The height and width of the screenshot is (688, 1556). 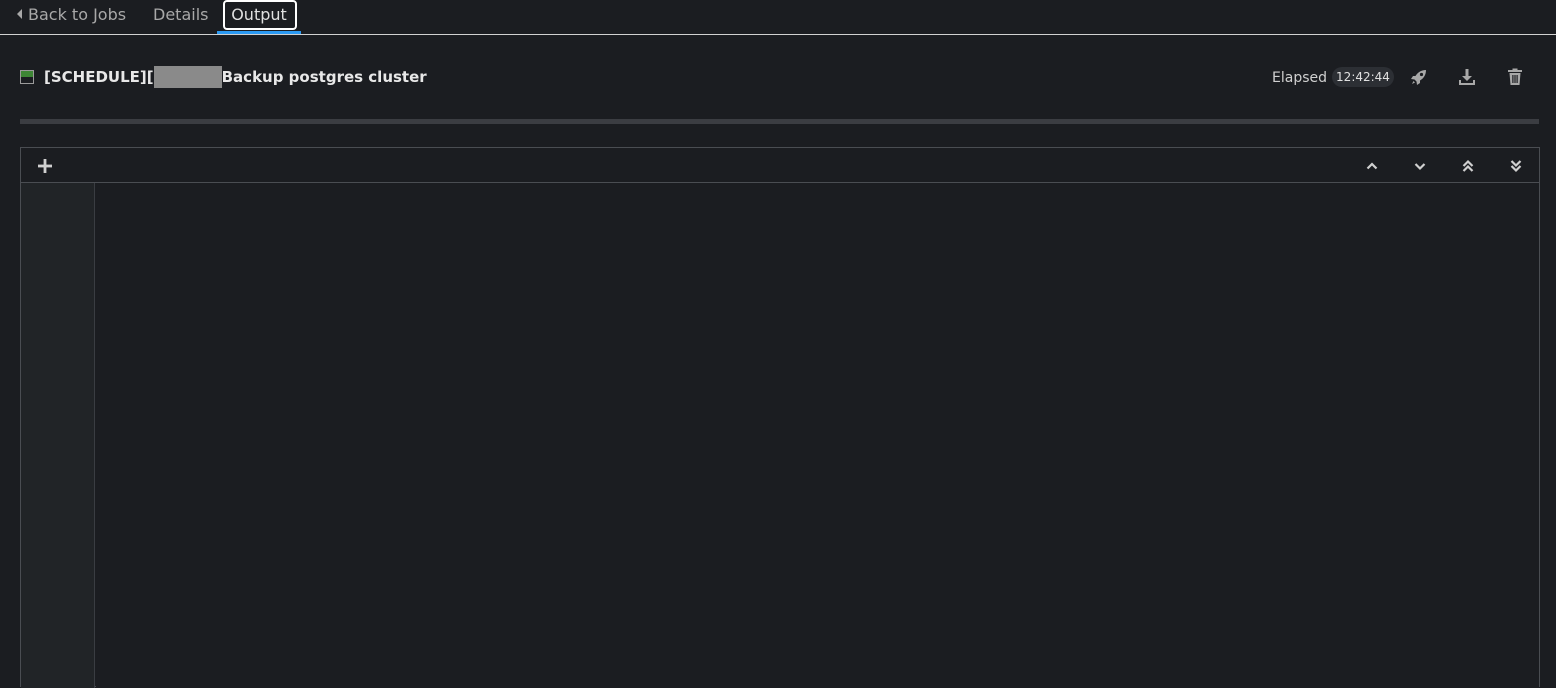 What do you see at coordinates (259, 32) in the screenshot?
I see `active-tab-indicator` at bounding box center [259, 32].